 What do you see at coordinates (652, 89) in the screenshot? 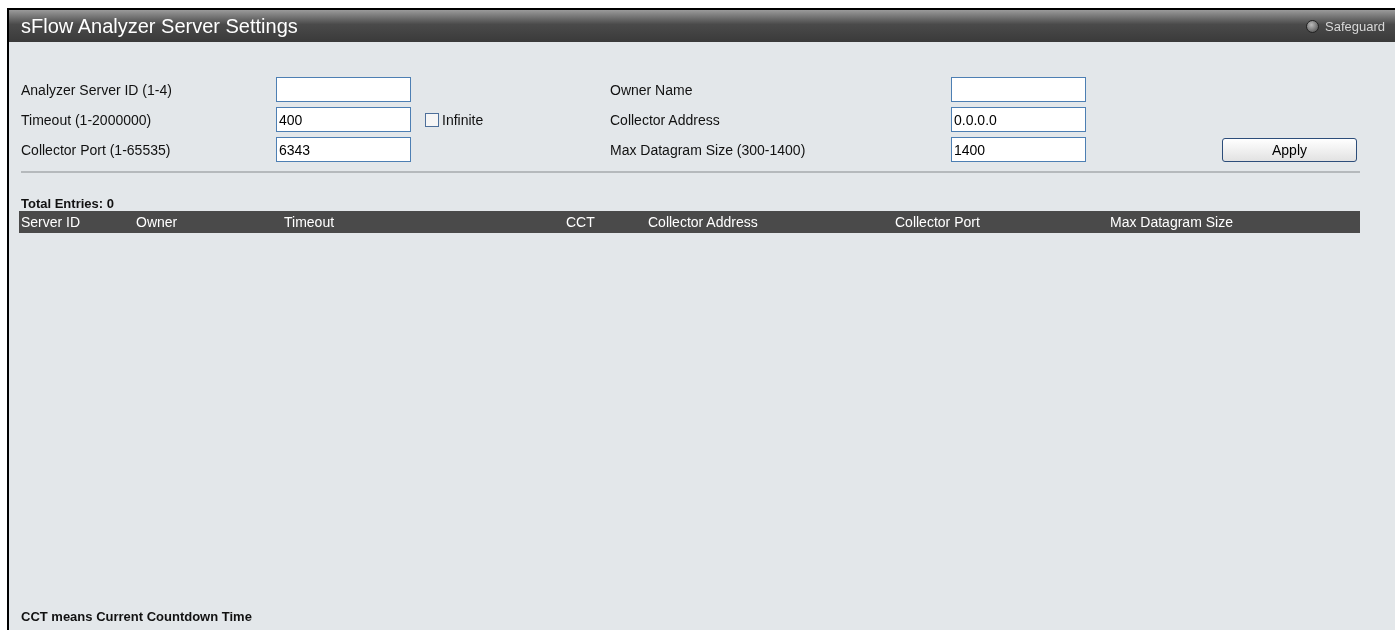
I see `field-label: Owner Name` at bounding box center [652, 89].